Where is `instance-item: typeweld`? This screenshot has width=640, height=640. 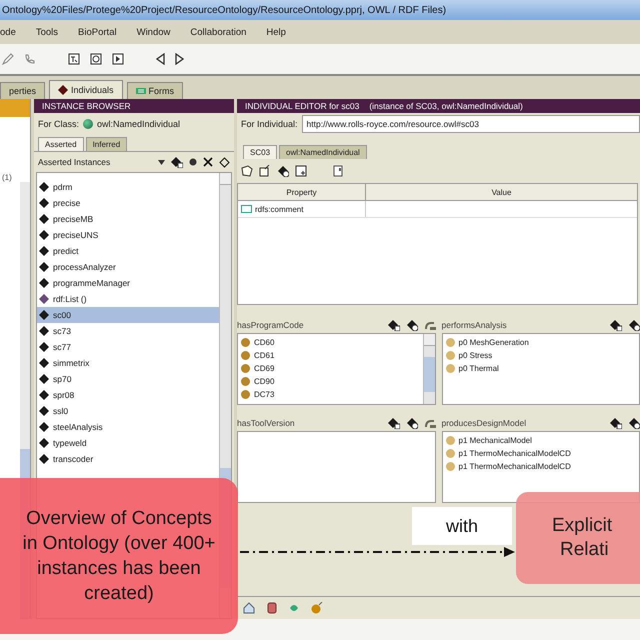
instance-item: typeweld is located at coordinates (128, 443).